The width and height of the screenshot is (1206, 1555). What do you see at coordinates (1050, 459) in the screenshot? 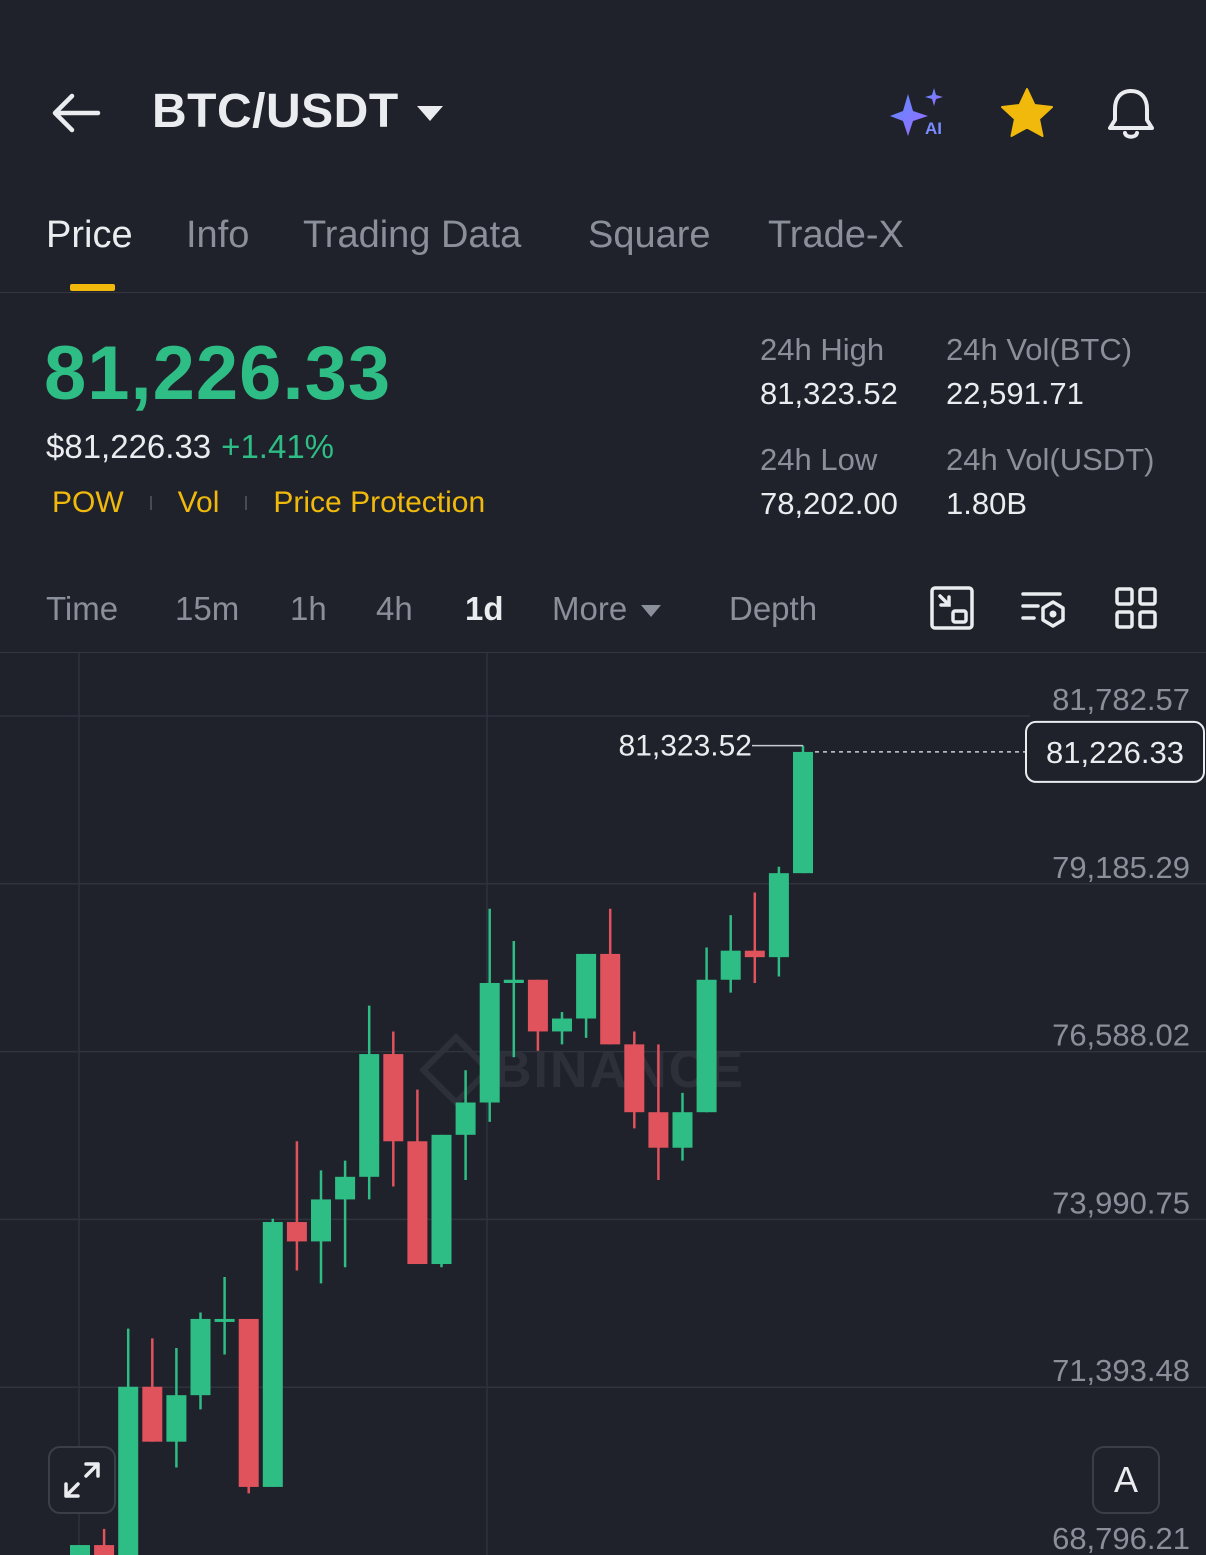
I see `stat-label: 24h Vol(USDT)` at bounding box center [1050, 459].